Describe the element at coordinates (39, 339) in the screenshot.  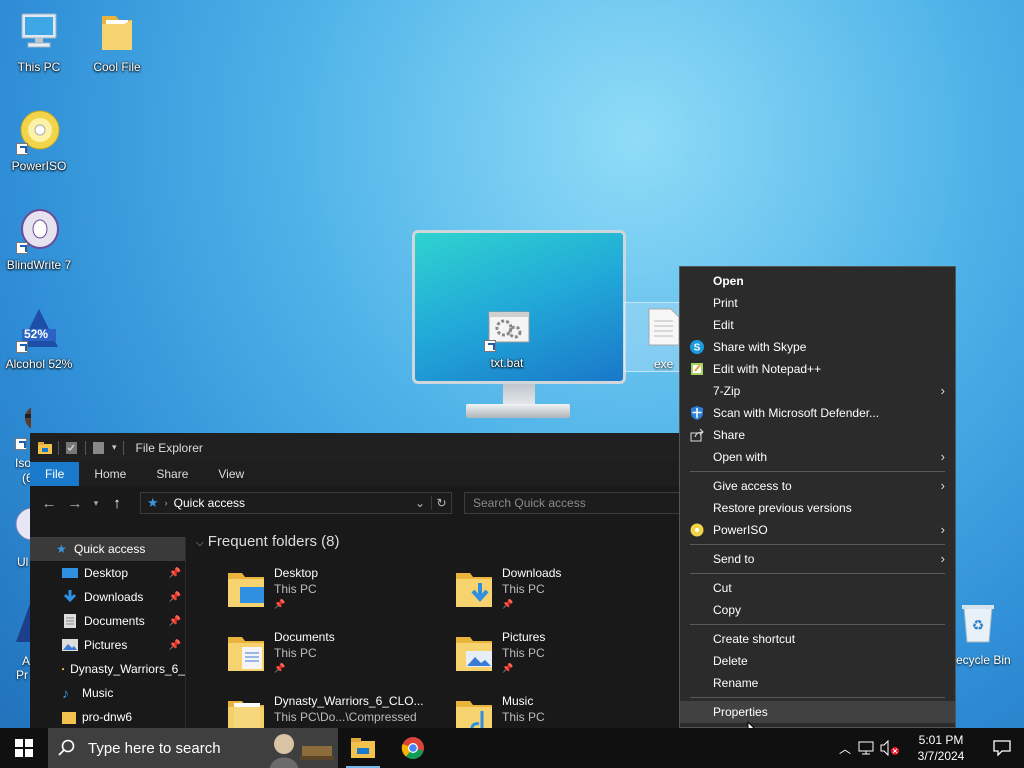
I see `desktop-icon-alcohol: 52% Alcohol 52%` at that location.